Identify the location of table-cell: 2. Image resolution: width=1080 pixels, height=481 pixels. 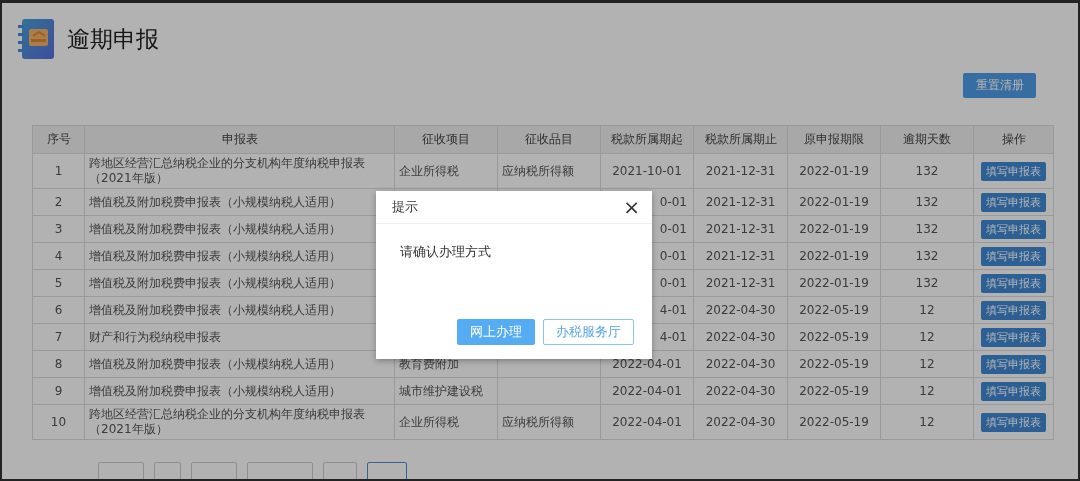
(58, 202).